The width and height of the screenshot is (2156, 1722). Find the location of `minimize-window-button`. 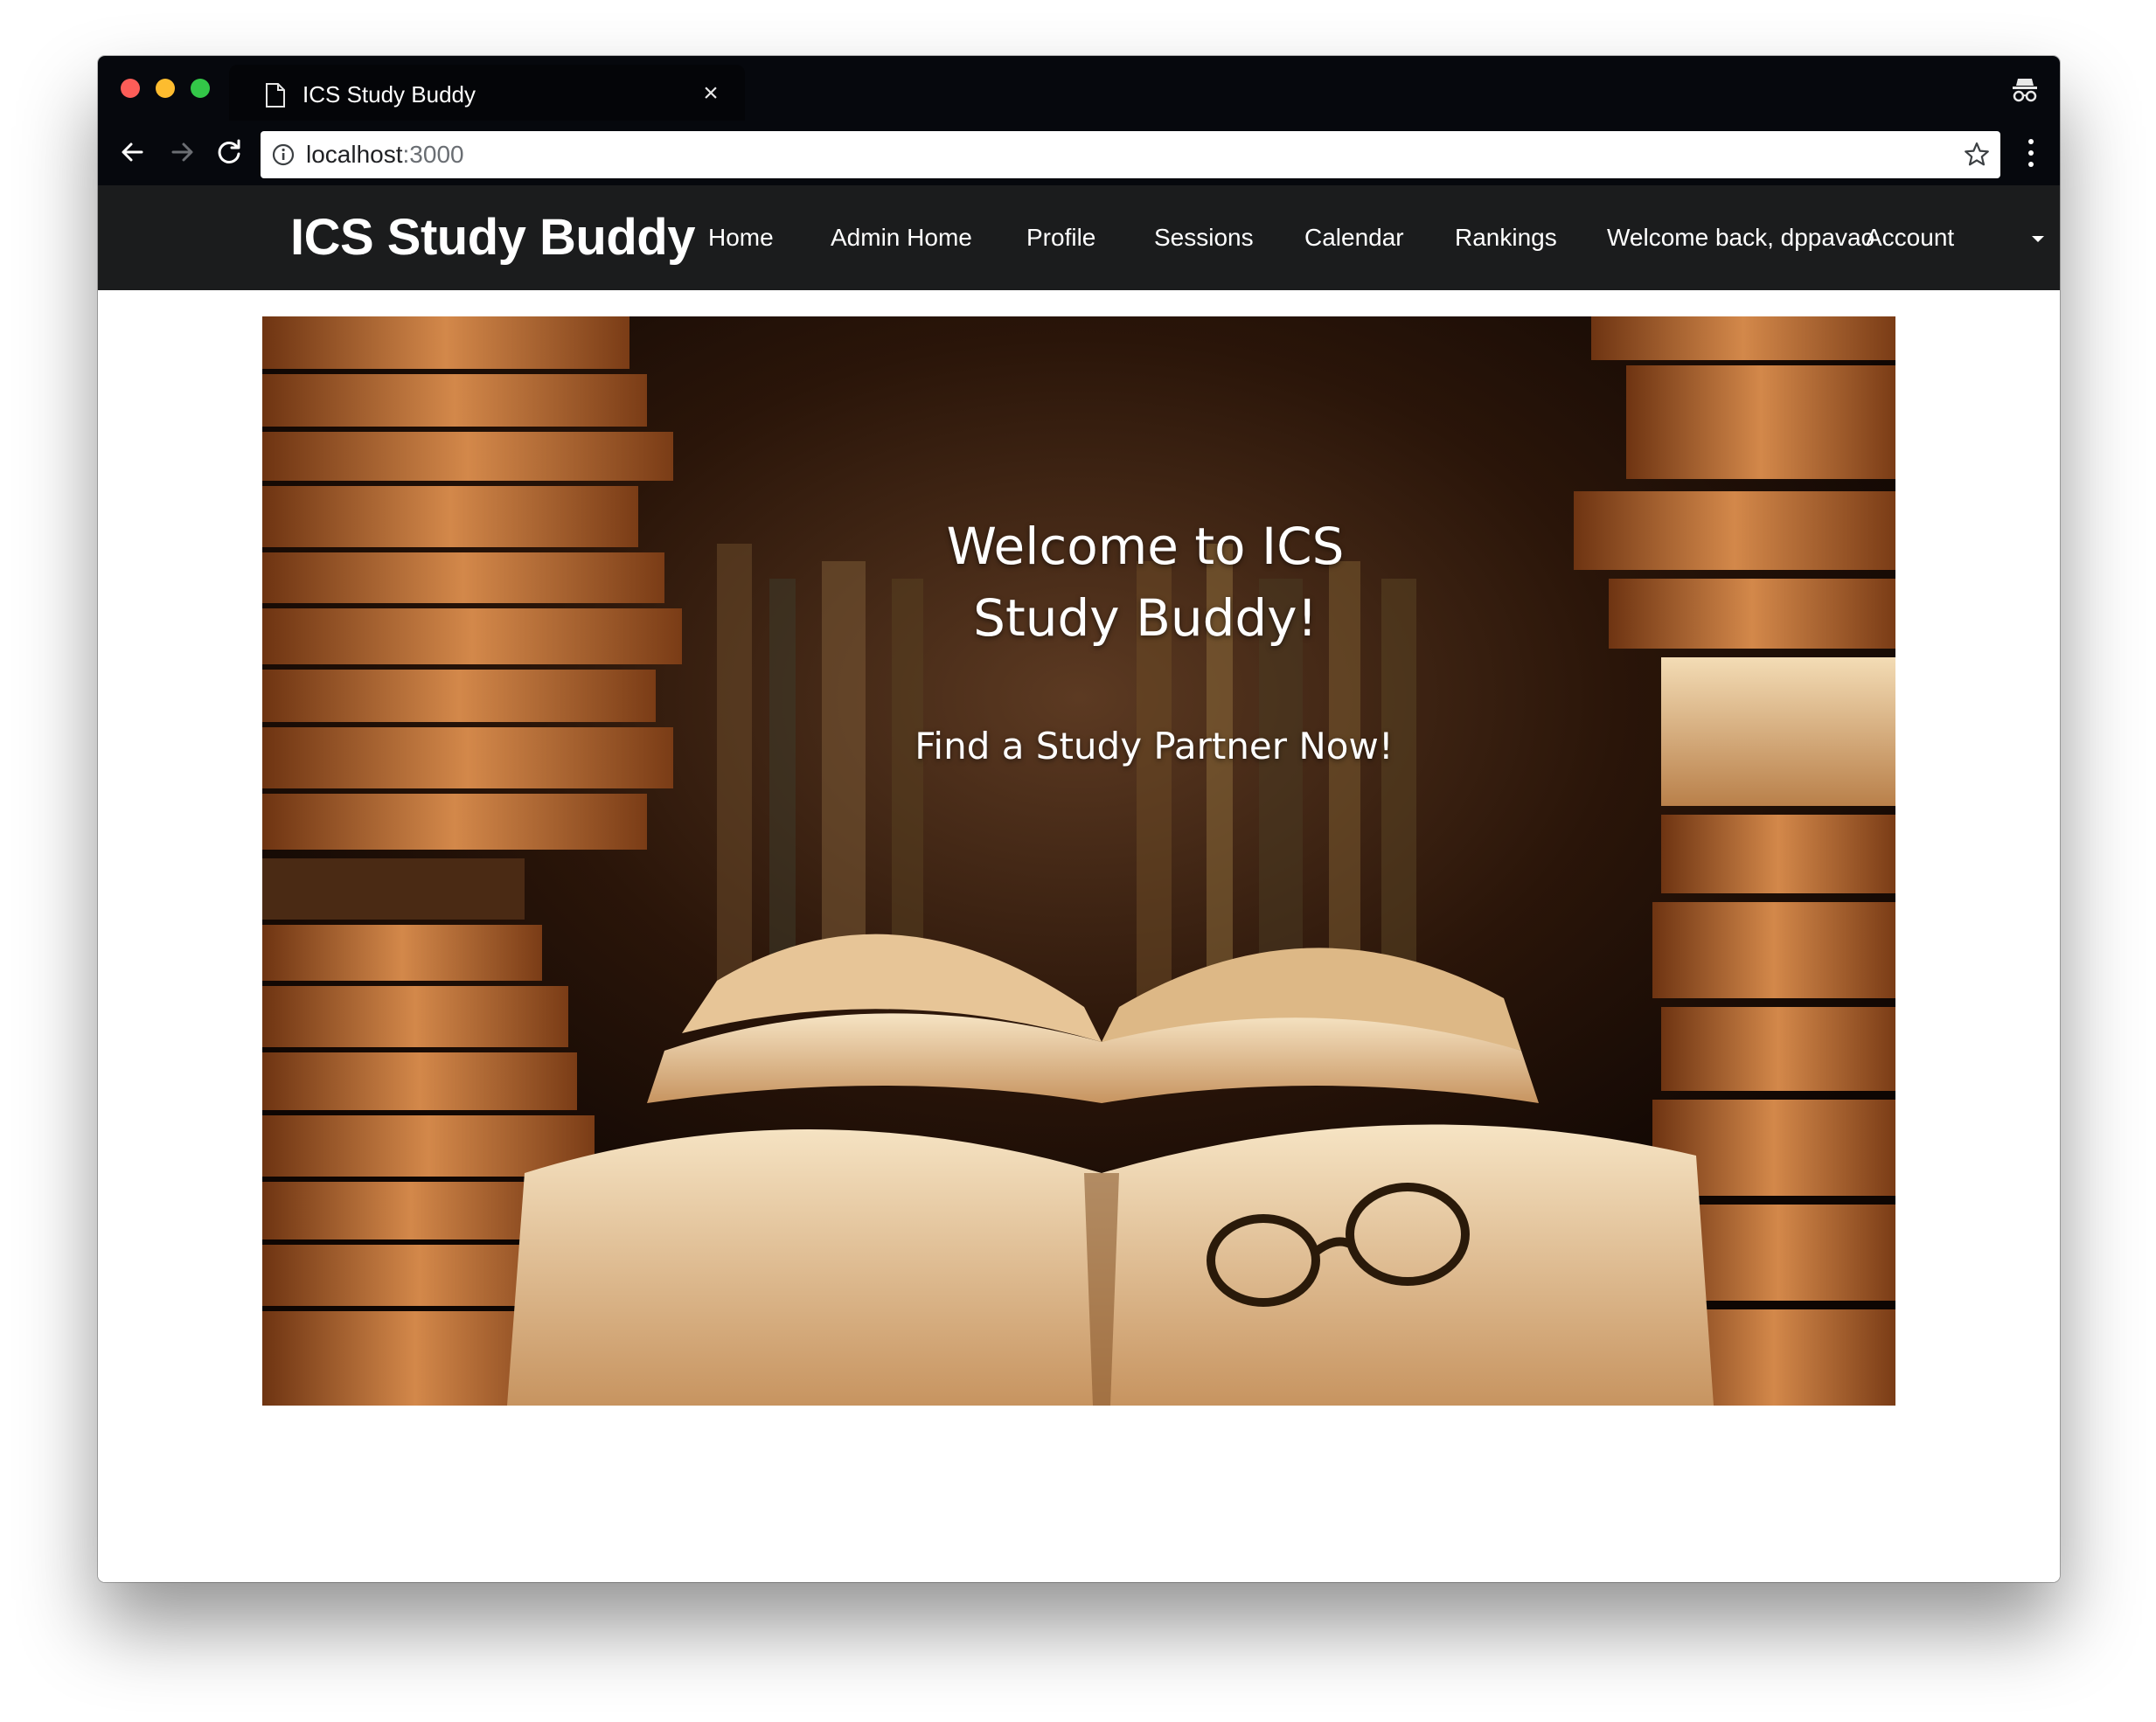

minimize-window-button is located at coordinates (165, 88).